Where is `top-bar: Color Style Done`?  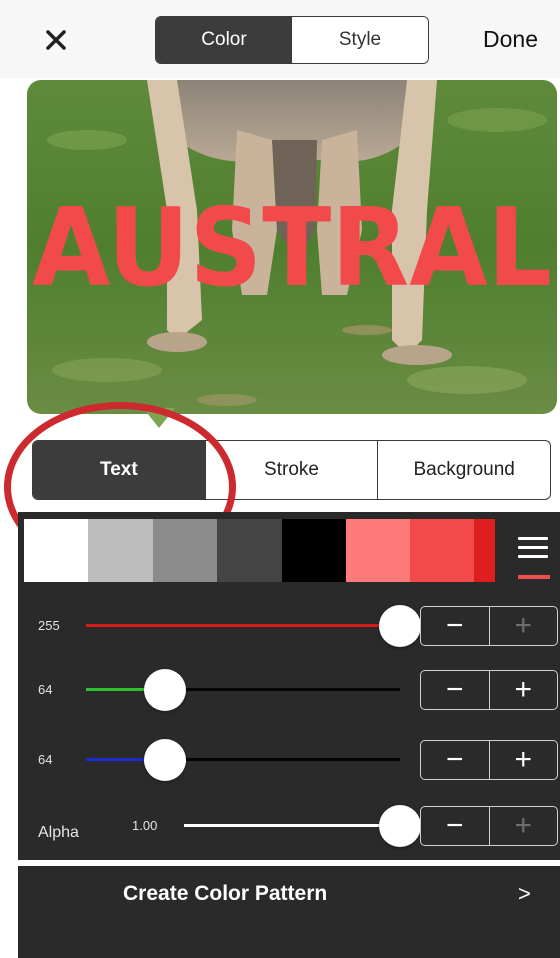
top-bar: Color Style Done is located at coordinates (280, 39).